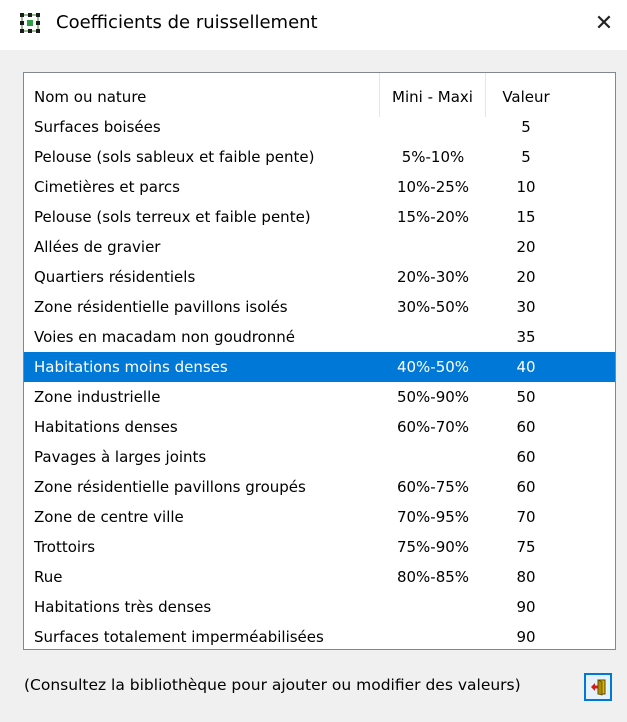  What do you see at coordinates (433, 307) in the screenshot?
I see `cell-range: 30%-50%` at bounding box center [433, 307].